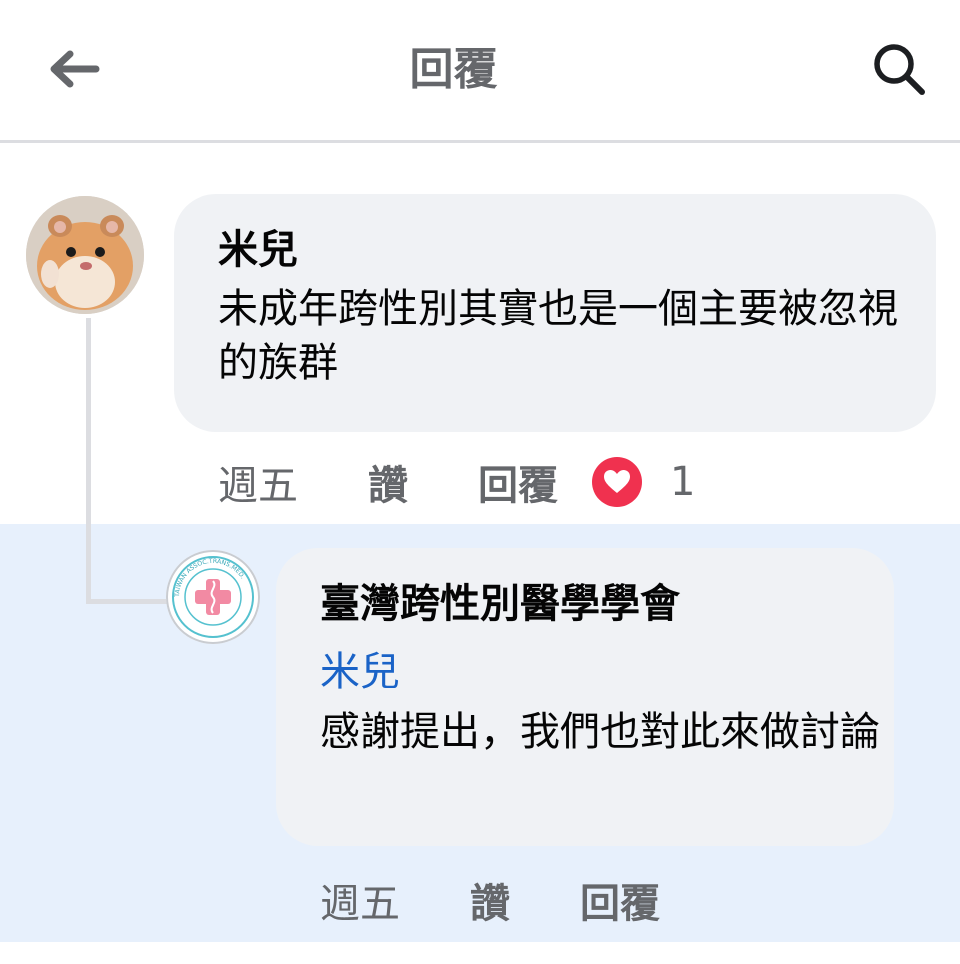 Image resolution: width=960 pixels, height=964 pixels. What do you see at coordinates (558, 336) in the screenshot?
I see `comment-text: 未成年跨性別其實也是一個主要被忽視的族群` at bounding box center [558, 336].